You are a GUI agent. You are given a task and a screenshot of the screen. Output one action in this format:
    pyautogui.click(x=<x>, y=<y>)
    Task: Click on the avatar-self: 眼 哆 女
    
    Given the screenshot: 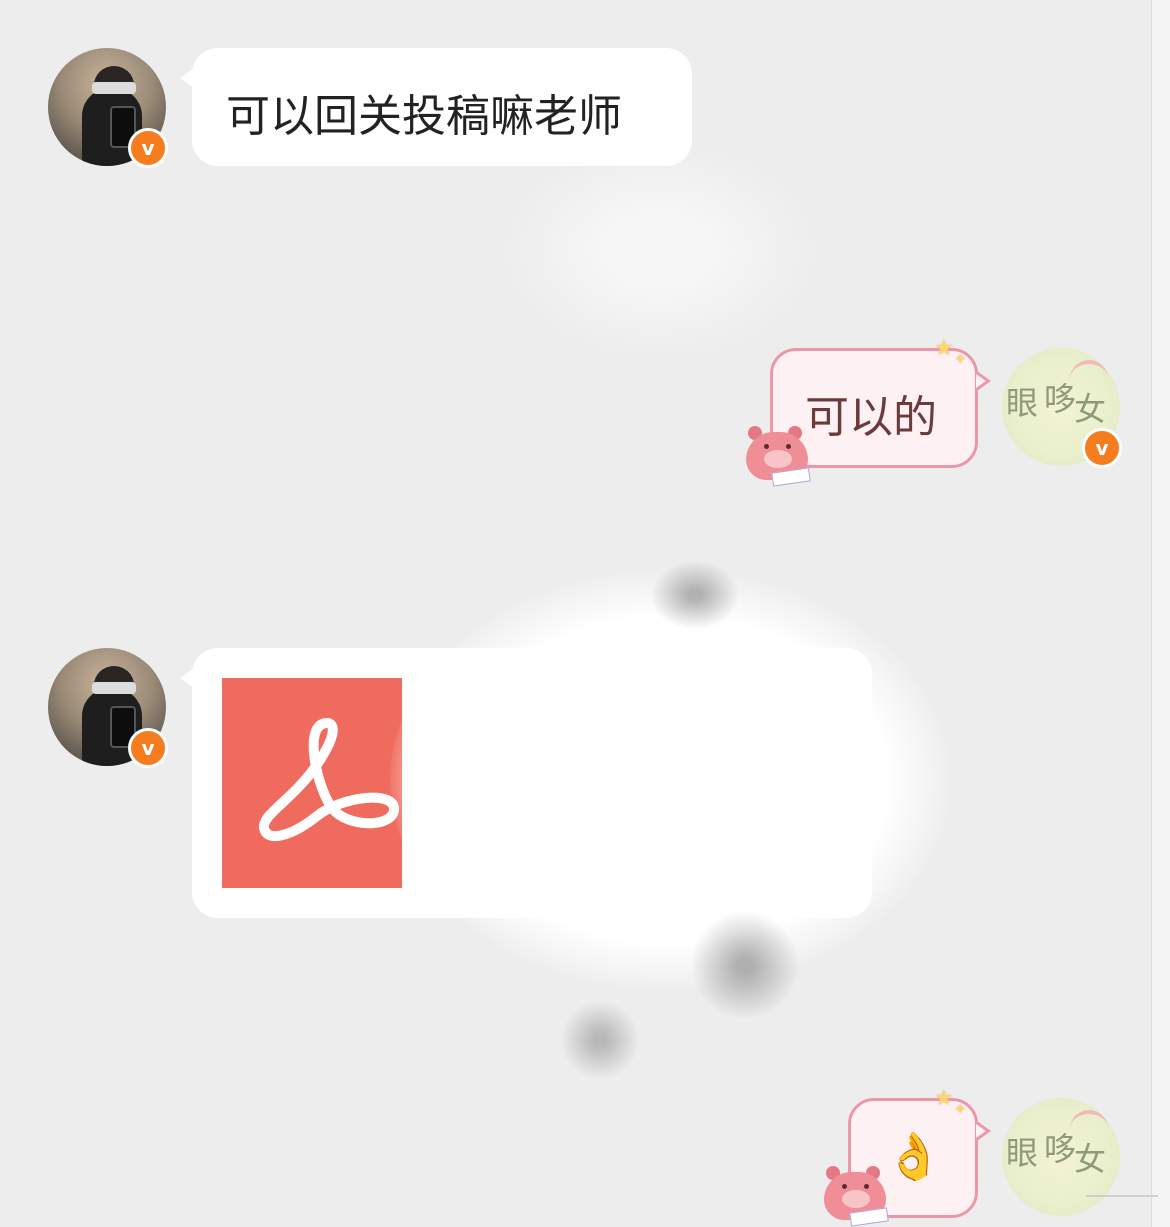 What is the action you would take?
    pyautogui.click(x=1061, y=1157)
    